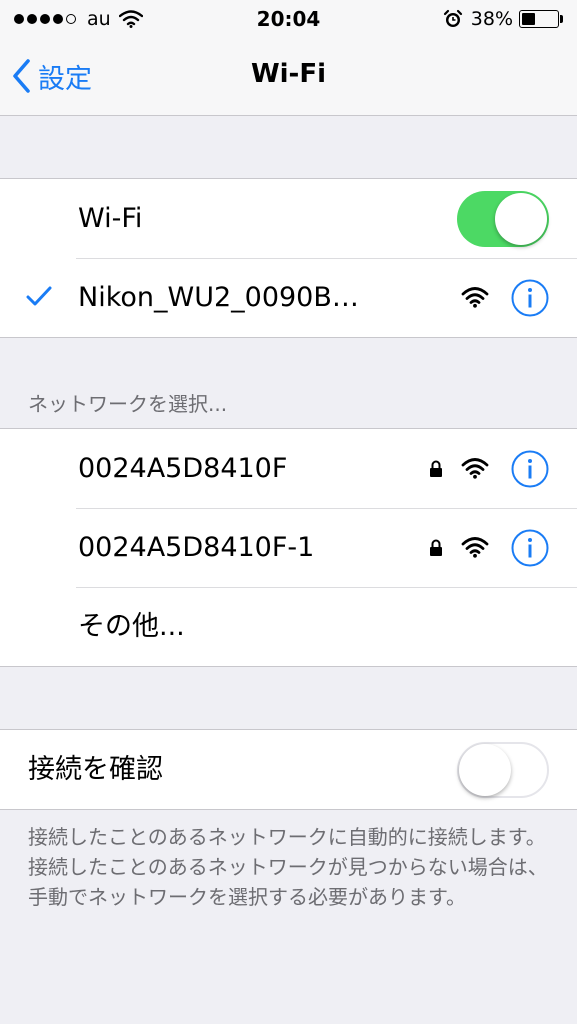 The width and height of the screenshot is (577, 1024). I want to click on battery-icon, so click(539, 19).